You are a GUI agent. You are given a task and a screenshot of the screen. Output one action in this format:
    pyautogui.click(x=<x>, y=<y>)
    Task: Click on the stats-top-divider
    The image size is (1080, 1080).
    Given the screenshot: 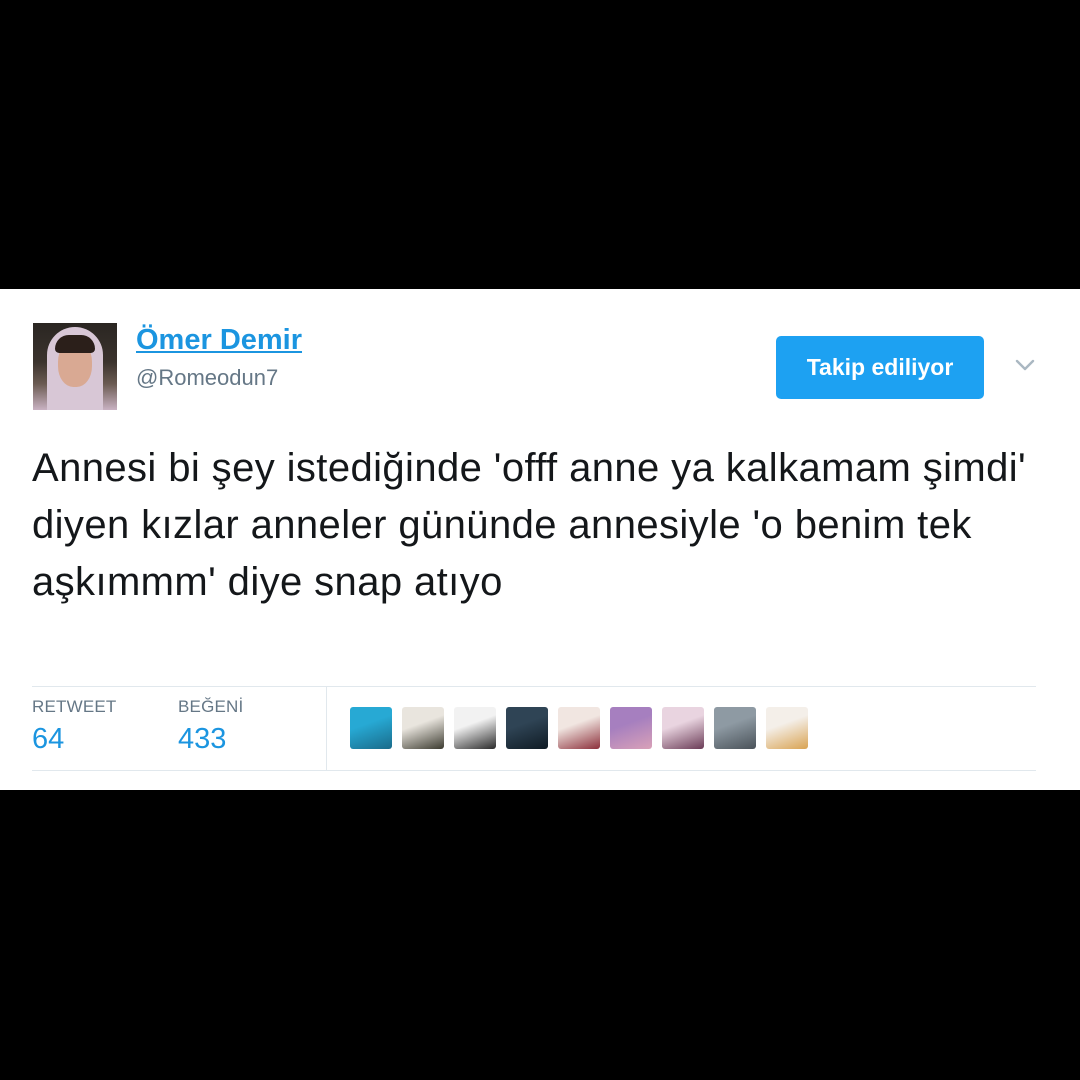 What is the action you would take?
    pyautogui.click(x=534, y=686)
    